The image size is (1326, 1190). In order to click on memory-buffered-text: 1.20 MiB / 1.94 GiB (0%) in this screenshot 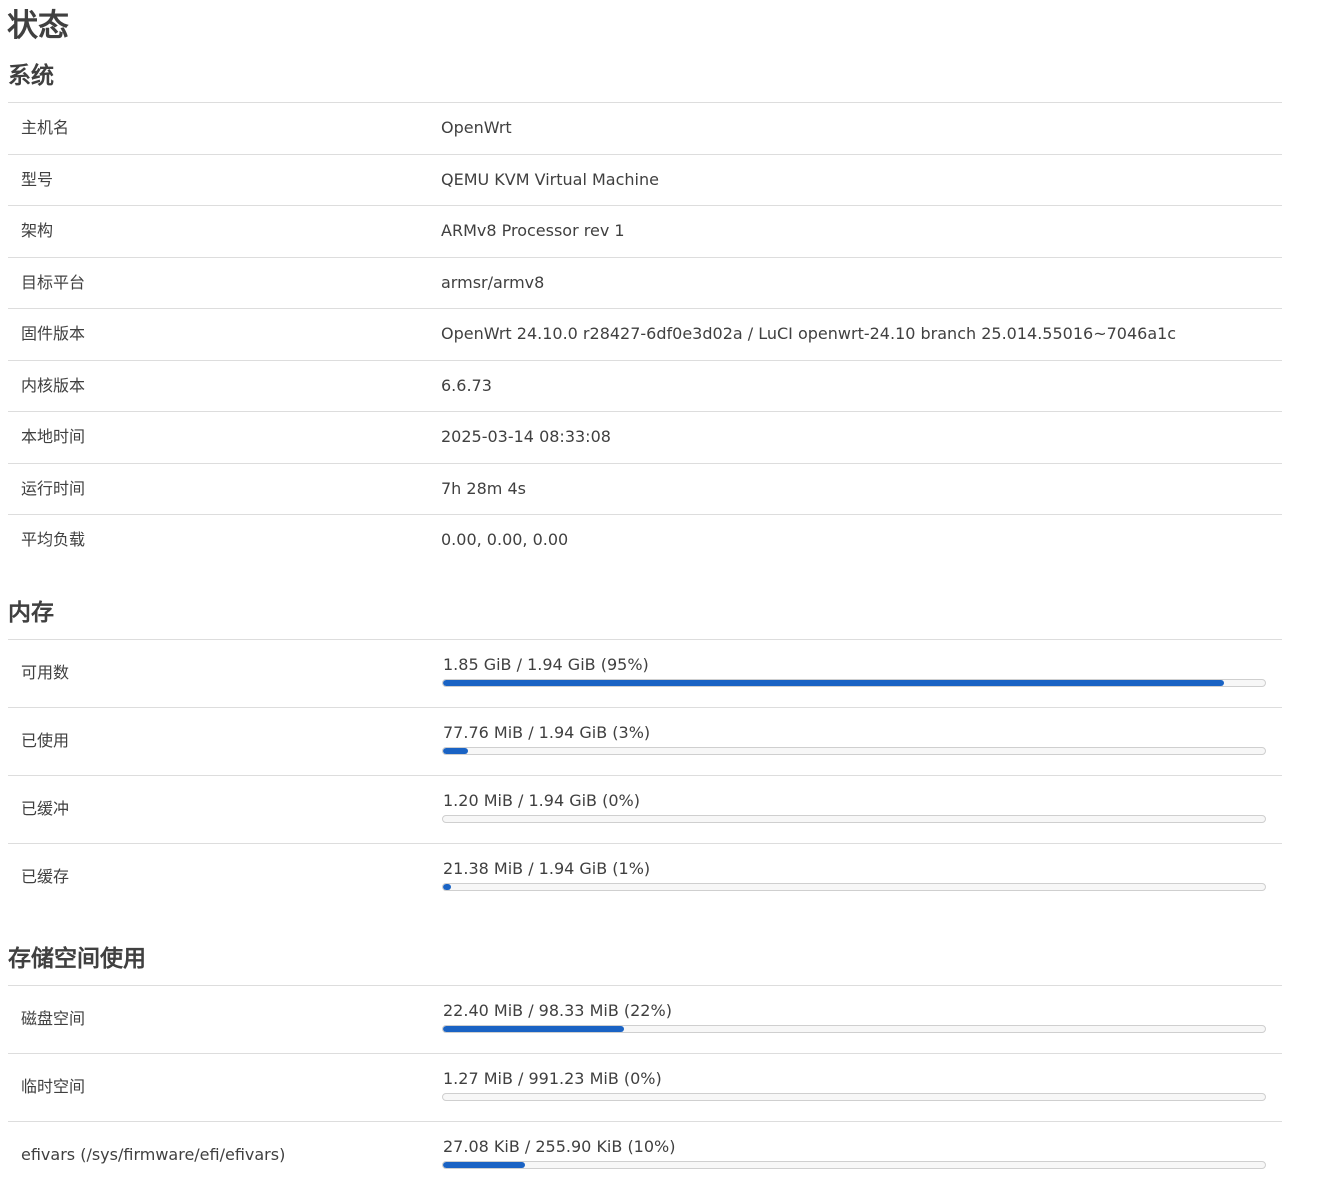, I will do `click(541, 800)`.